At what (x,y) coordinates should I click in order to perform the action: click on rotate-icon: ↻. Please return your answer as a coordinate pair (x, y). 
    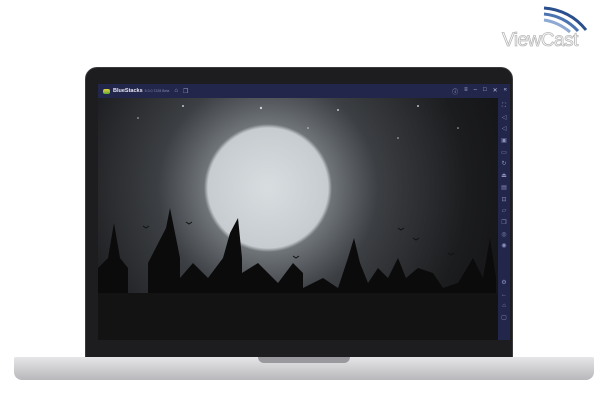
    Looking at the image, I should click on (503, 165).